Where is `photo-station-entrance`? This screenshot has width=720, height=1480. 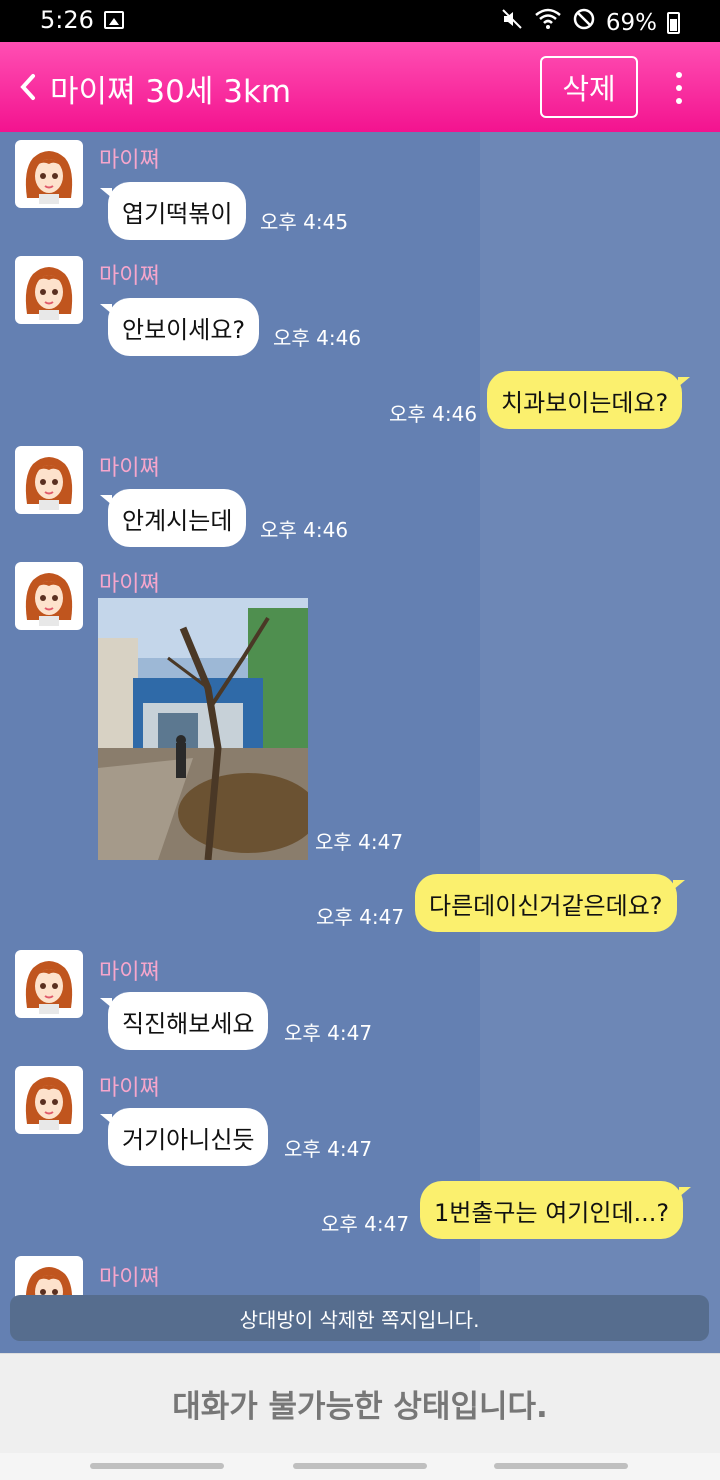 photo-station-entrance is located at coordinates (203, 729).